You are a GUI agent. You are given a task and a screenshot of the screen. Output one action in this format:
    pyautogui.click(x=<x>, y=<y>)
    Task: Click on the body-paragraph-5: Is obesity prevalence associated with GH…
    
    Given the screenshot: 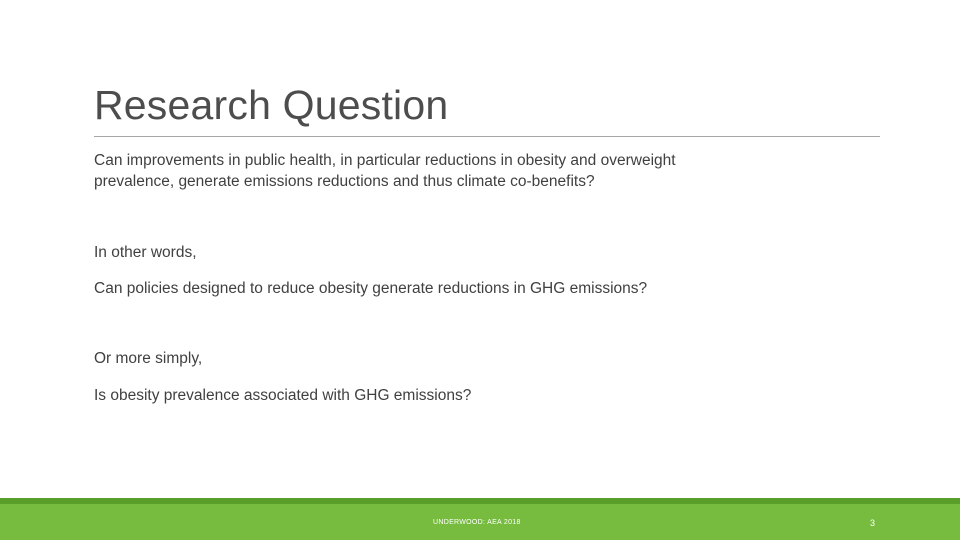 What is the action you would take?
    pyautogui.click(x=283, y=395)
    